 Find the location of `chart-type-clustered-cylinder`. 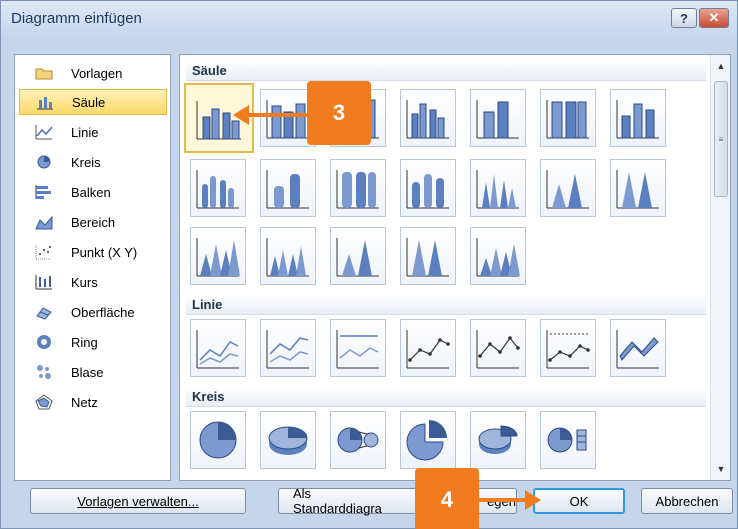

chart-type-clustered-cylinder is located at coordinates (218, 188).